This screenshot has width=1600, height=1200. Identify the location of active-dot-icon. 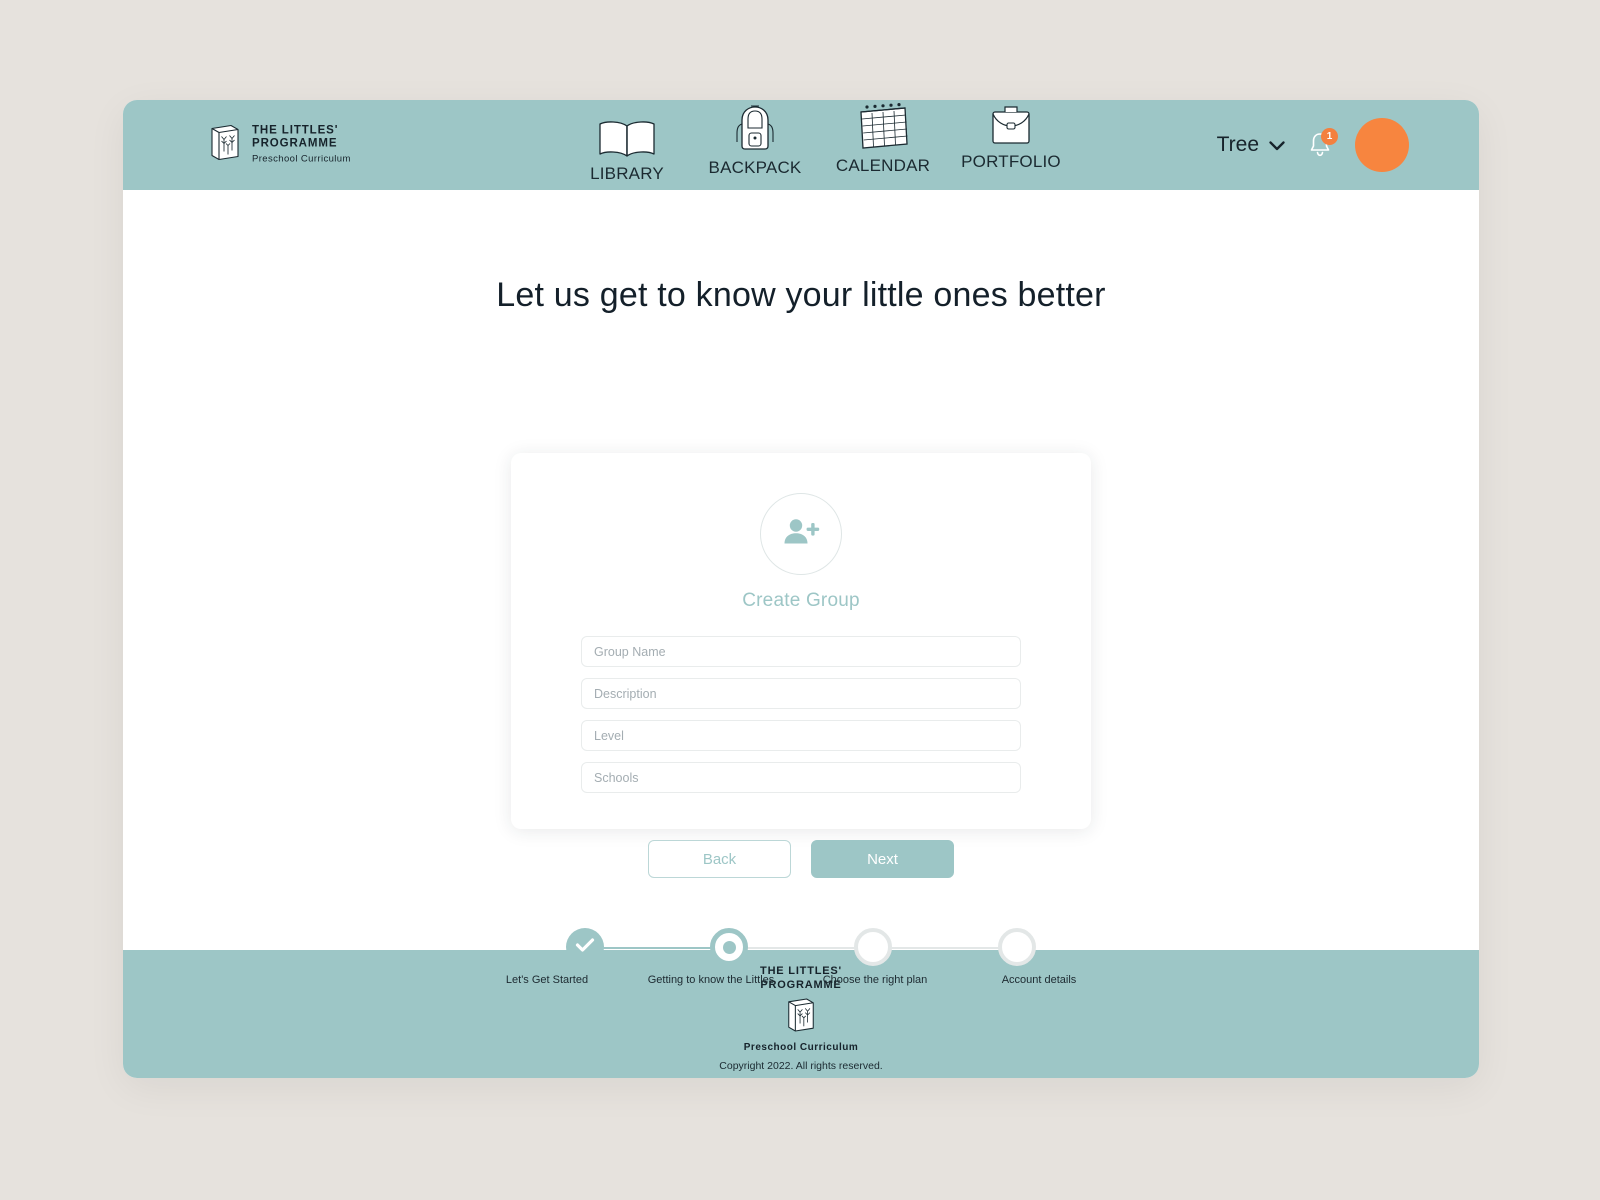
(729, 947).